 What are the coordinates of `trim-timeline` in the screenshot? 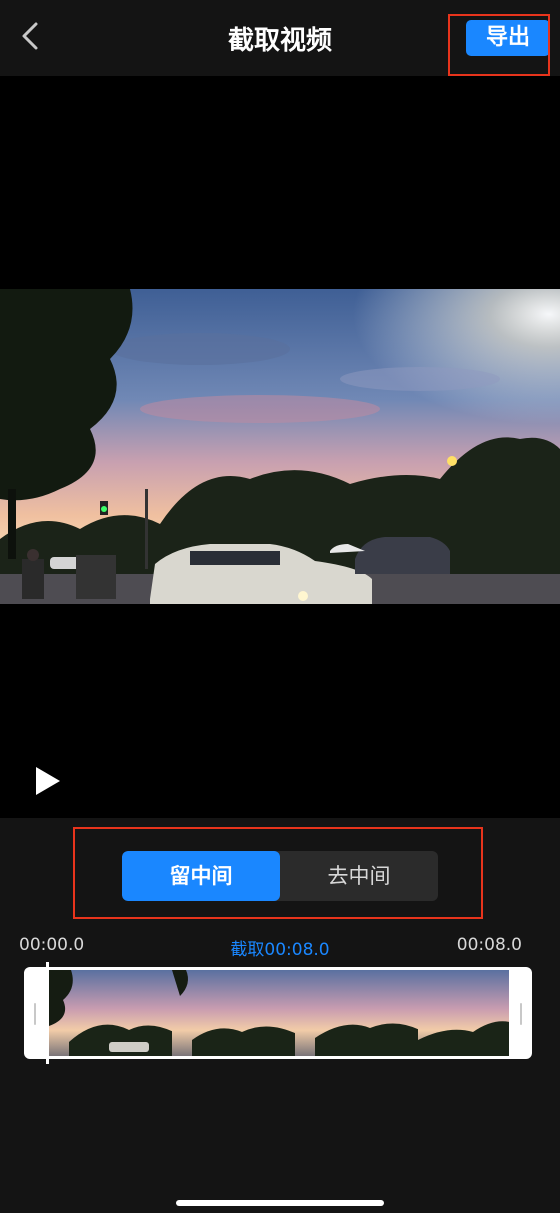 It's located at (278, 1013).